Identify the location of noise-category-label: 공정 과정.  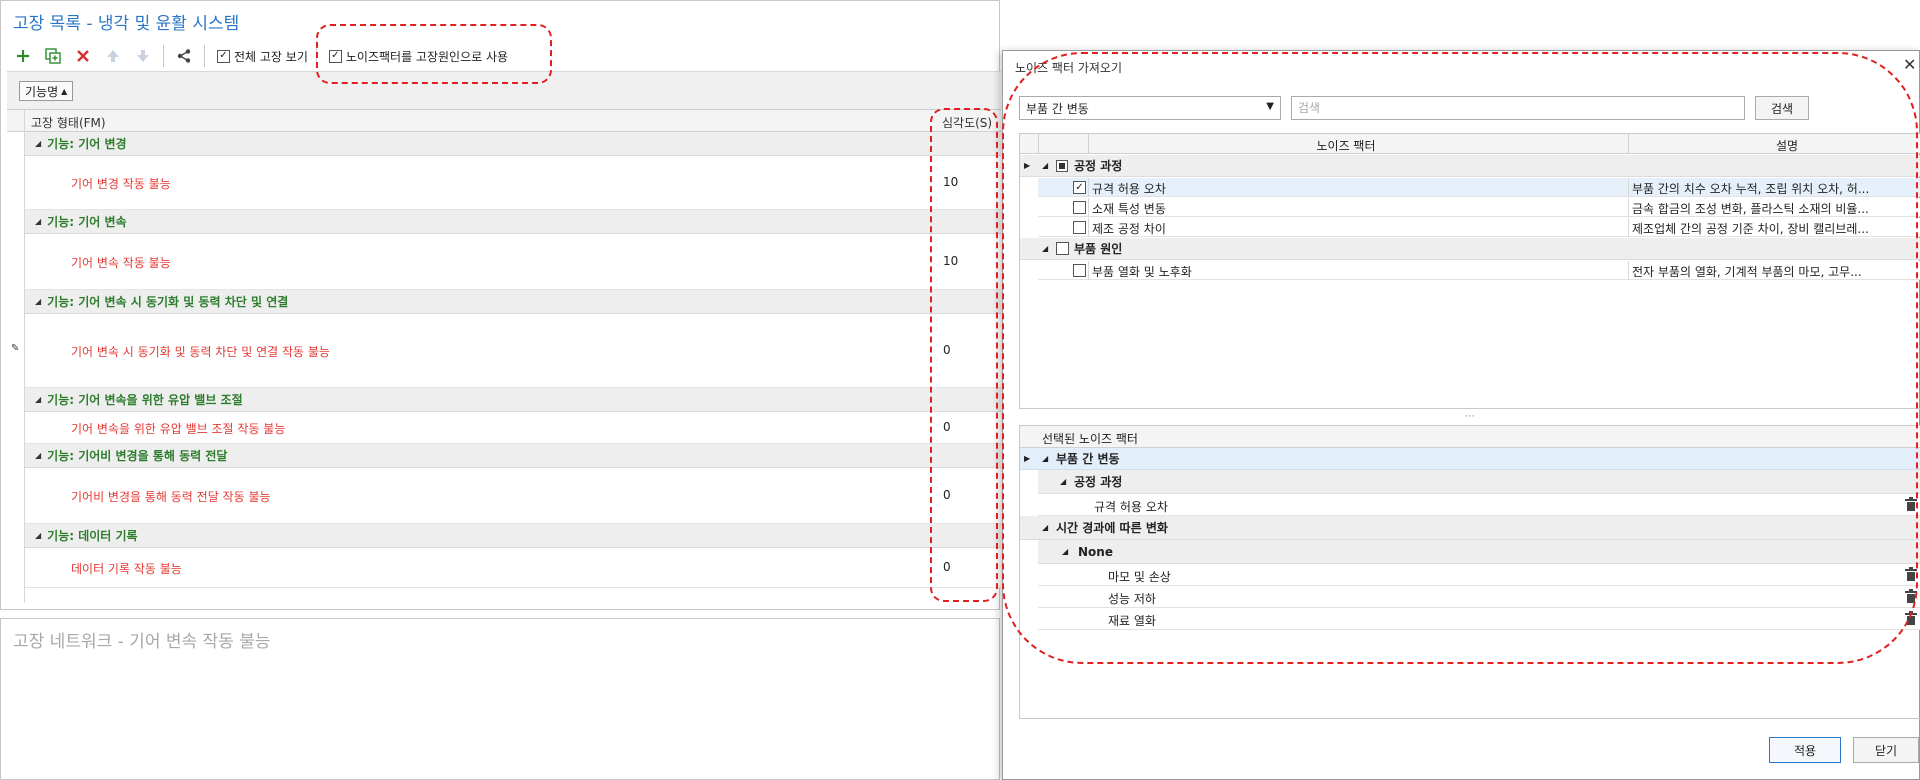
(1098, 166).